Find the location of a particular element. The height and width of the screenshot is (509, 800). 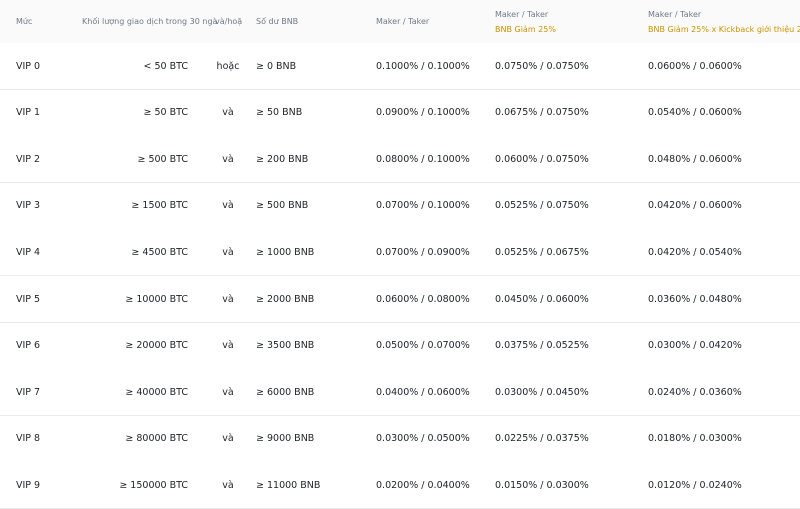

header-level: Mức is located at coordinates (24, 21).